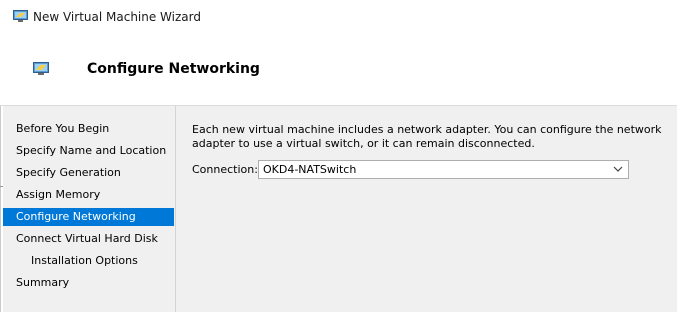  Describe the element at coordinates (88, 283) in the screenshot. I see `nav-item-summary: Summary` at that location.